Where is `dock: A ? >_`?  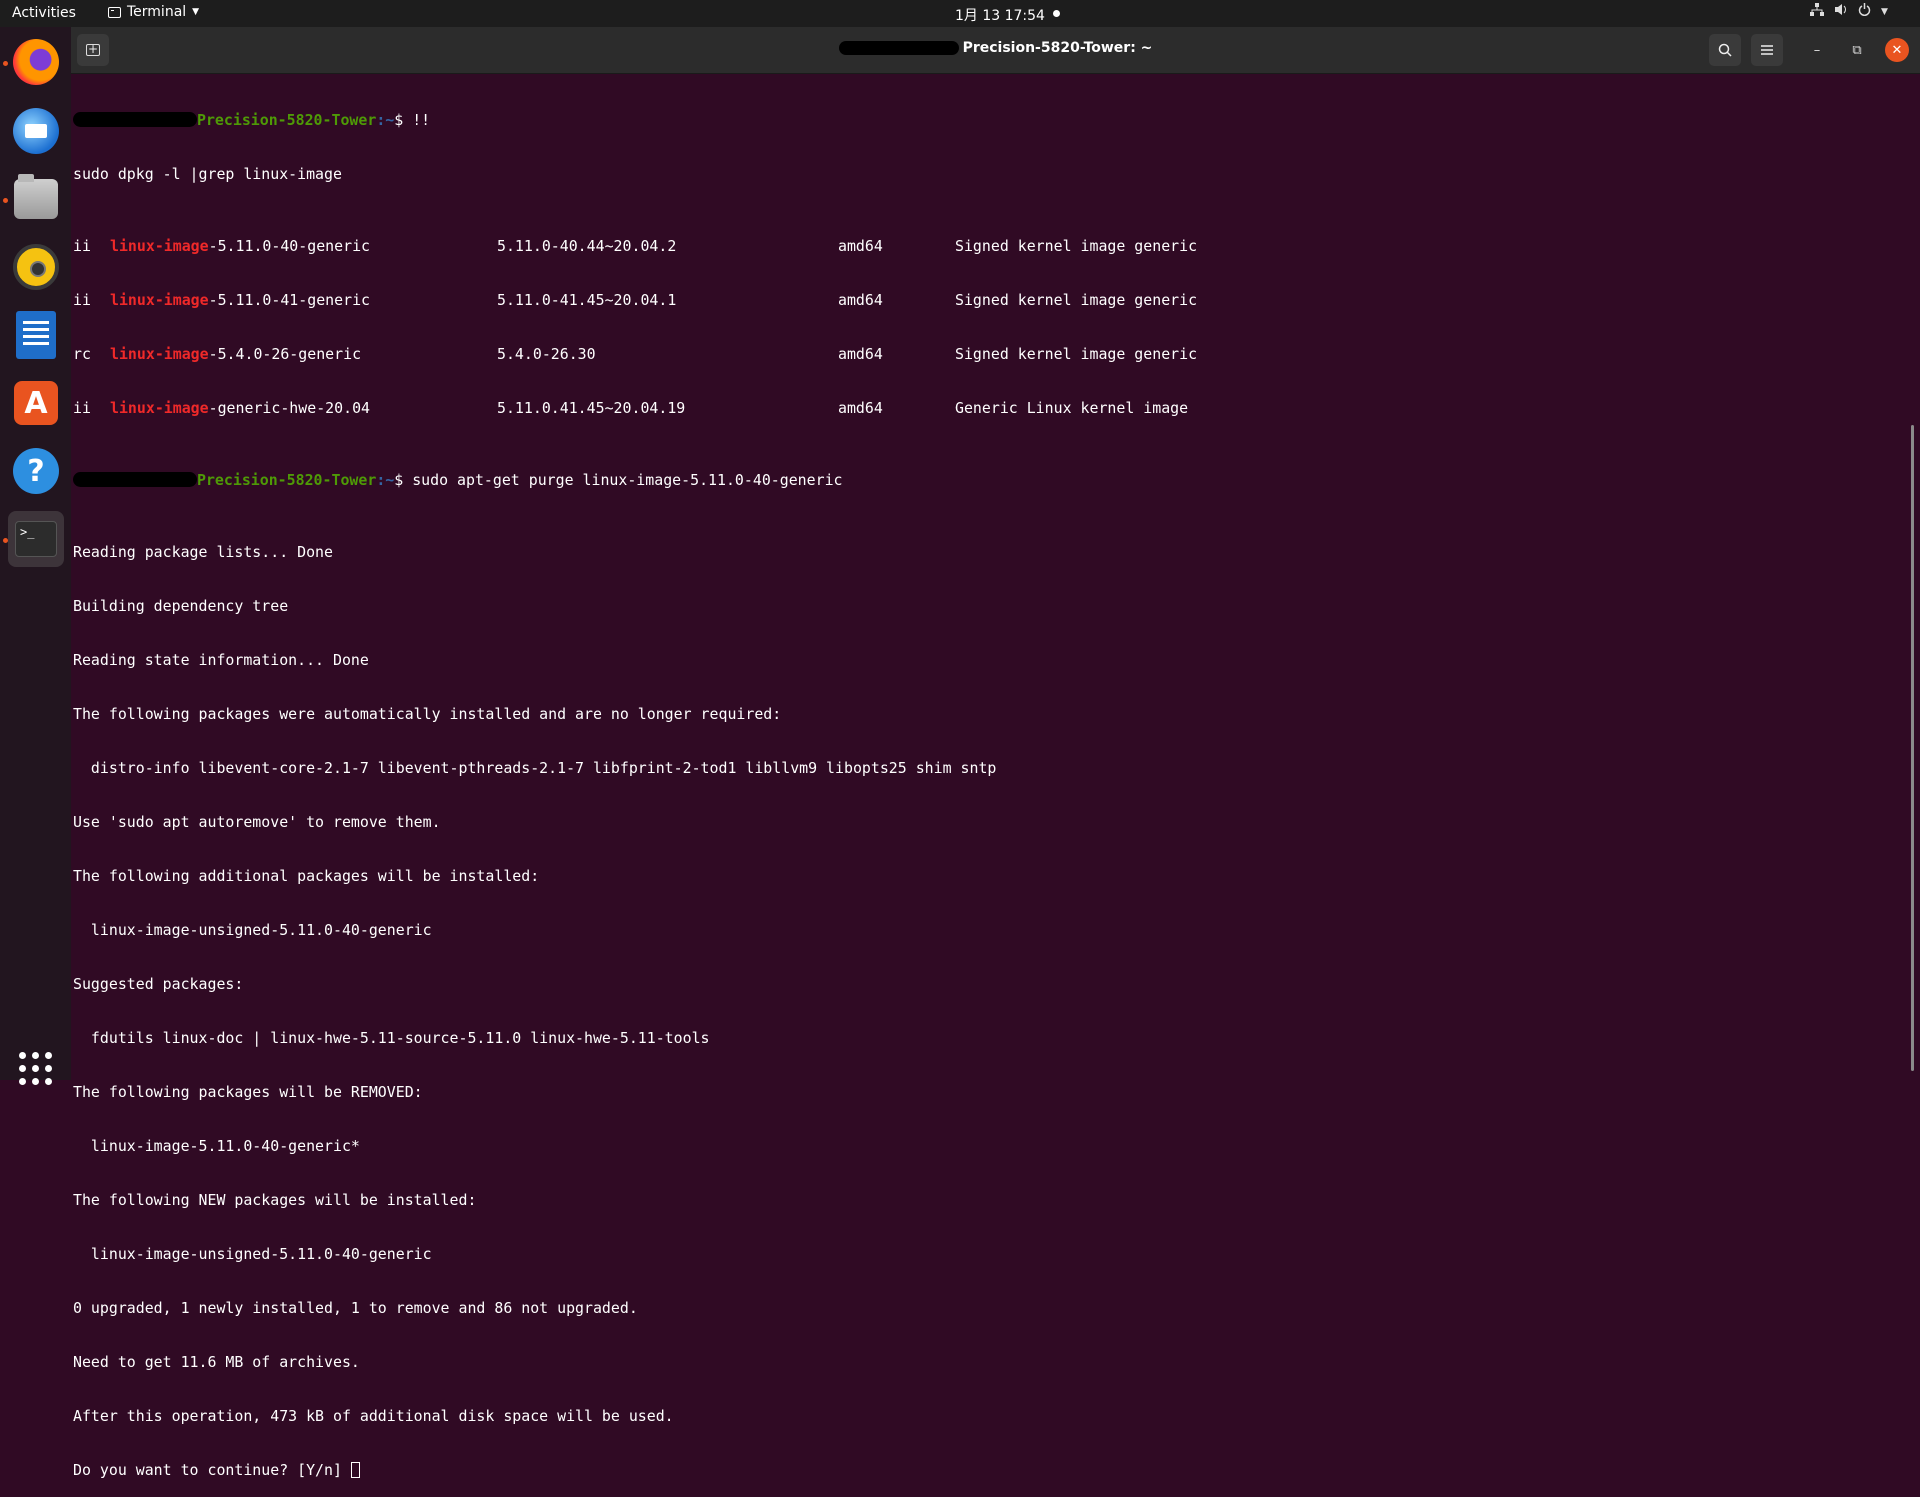
dock: A ? >_ is located at coordinates (35, 556).